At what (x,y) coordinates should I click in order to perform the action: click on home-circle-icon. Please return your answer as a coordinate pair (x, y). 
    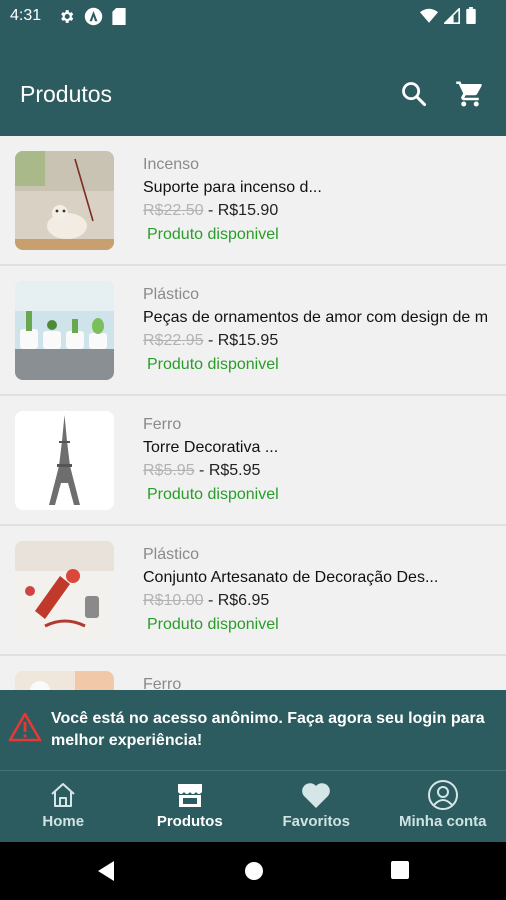
    Looking at the image, I should click on (254, 871).